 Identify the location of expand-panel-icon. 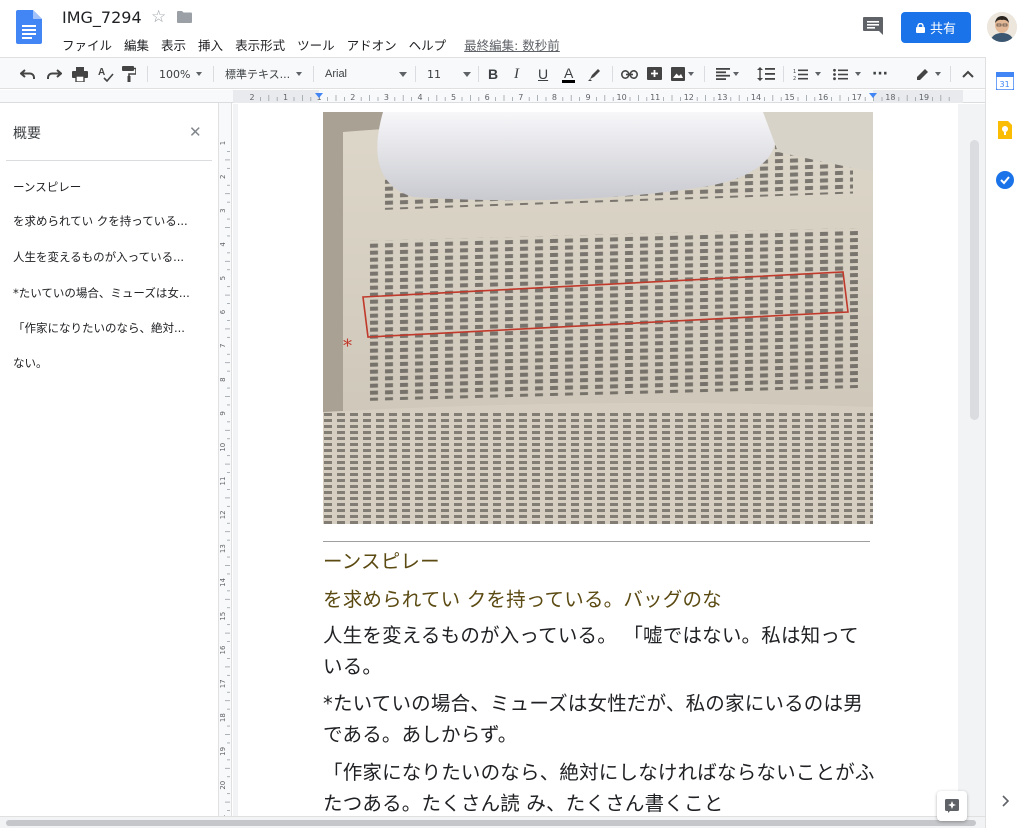
(1005, 801).